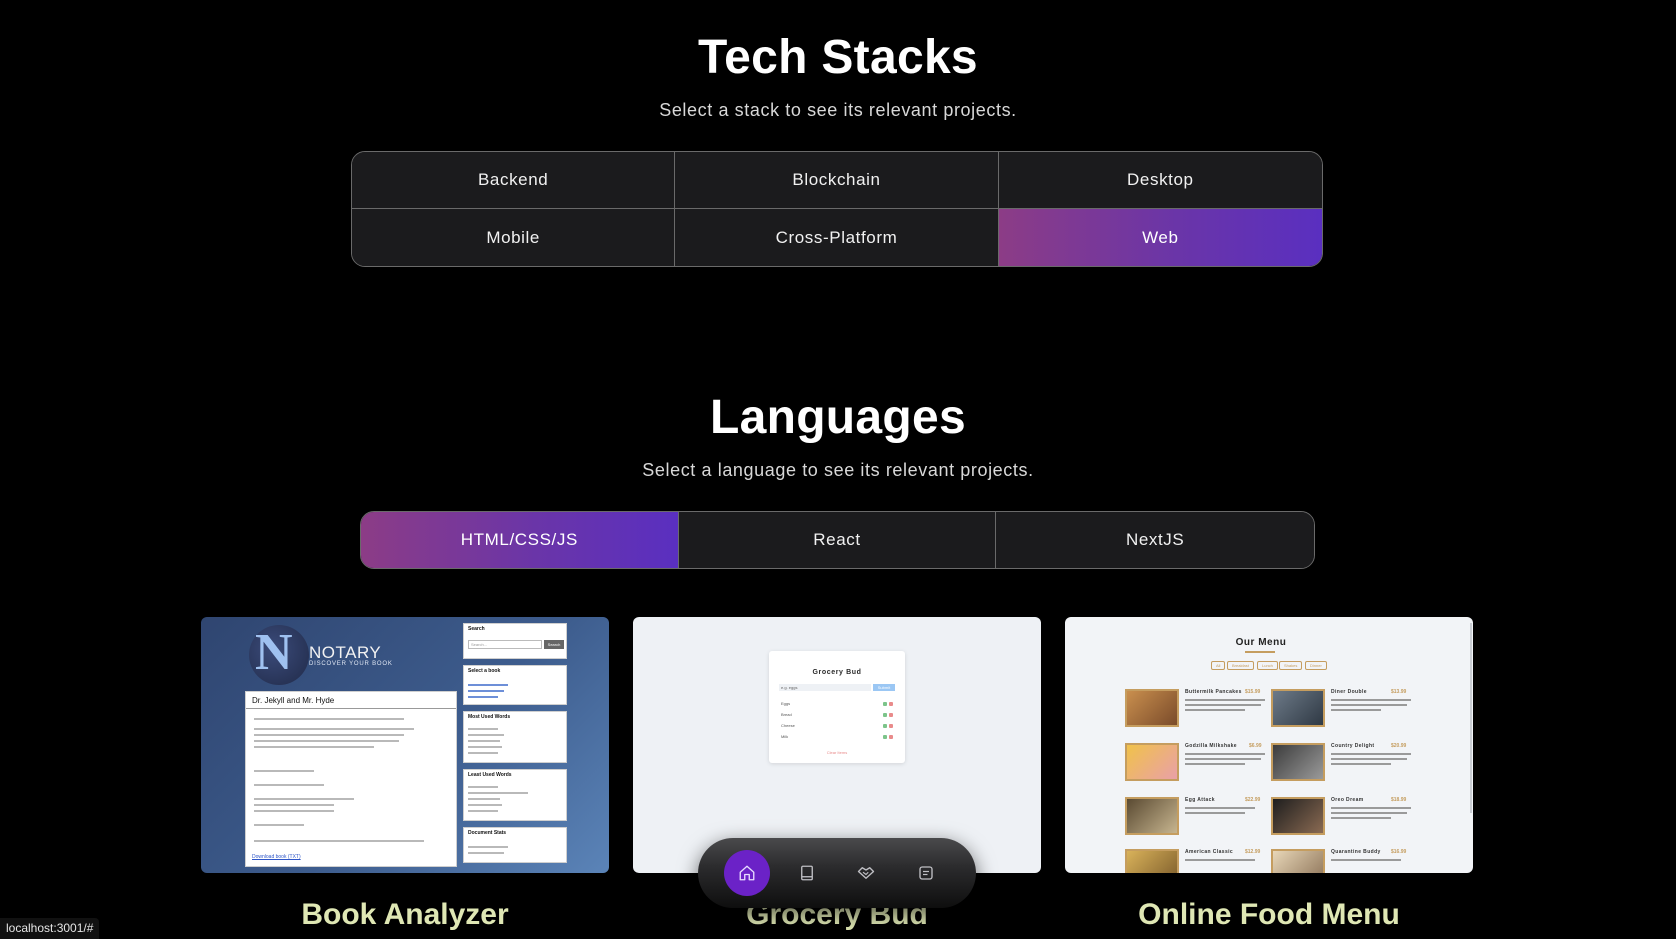 This screenshot has height=939, width=1676. I want to click on menu-filter-lunch: Lunch, so click(1267, 665).